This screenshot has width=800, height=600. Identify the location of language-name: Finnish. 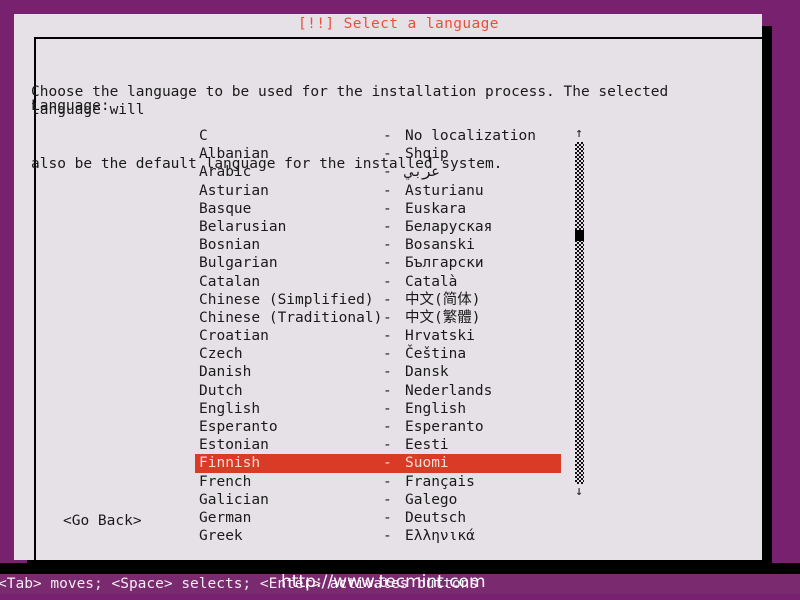
(230, 463).